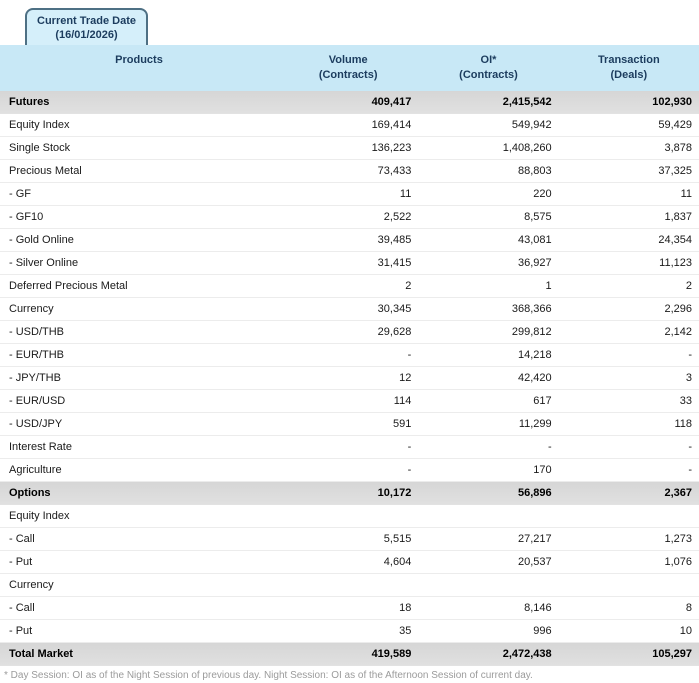 Image resolution: width=699 pixels, height=683 pixels. I want to click on oi-cell: 43,081, so click(535, 240).